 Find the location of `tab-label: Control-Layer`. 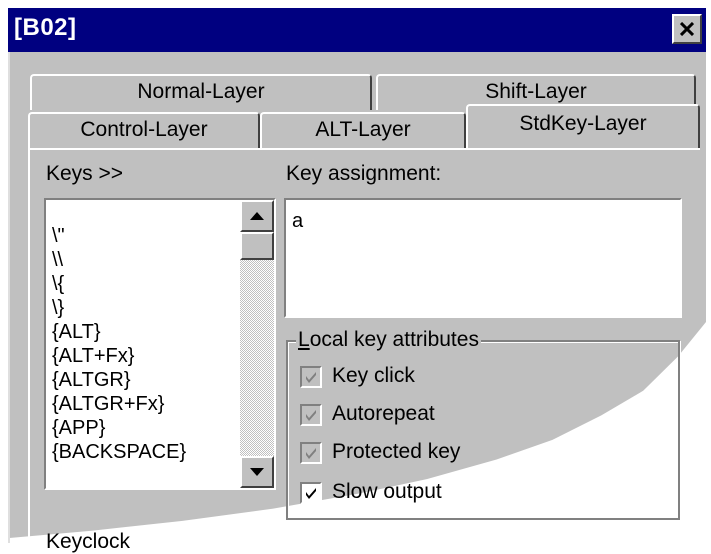

tab-label: Control-Layer is located at coordinates (144, 129).